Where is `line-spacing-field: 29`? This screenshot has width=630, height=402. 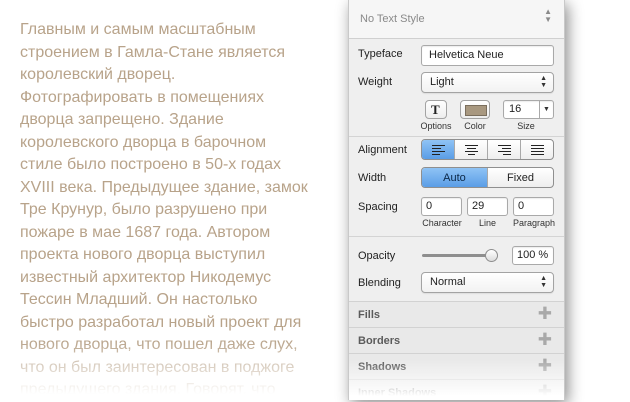 line-spacing-field: 29 is located at coordinates (487, 206).